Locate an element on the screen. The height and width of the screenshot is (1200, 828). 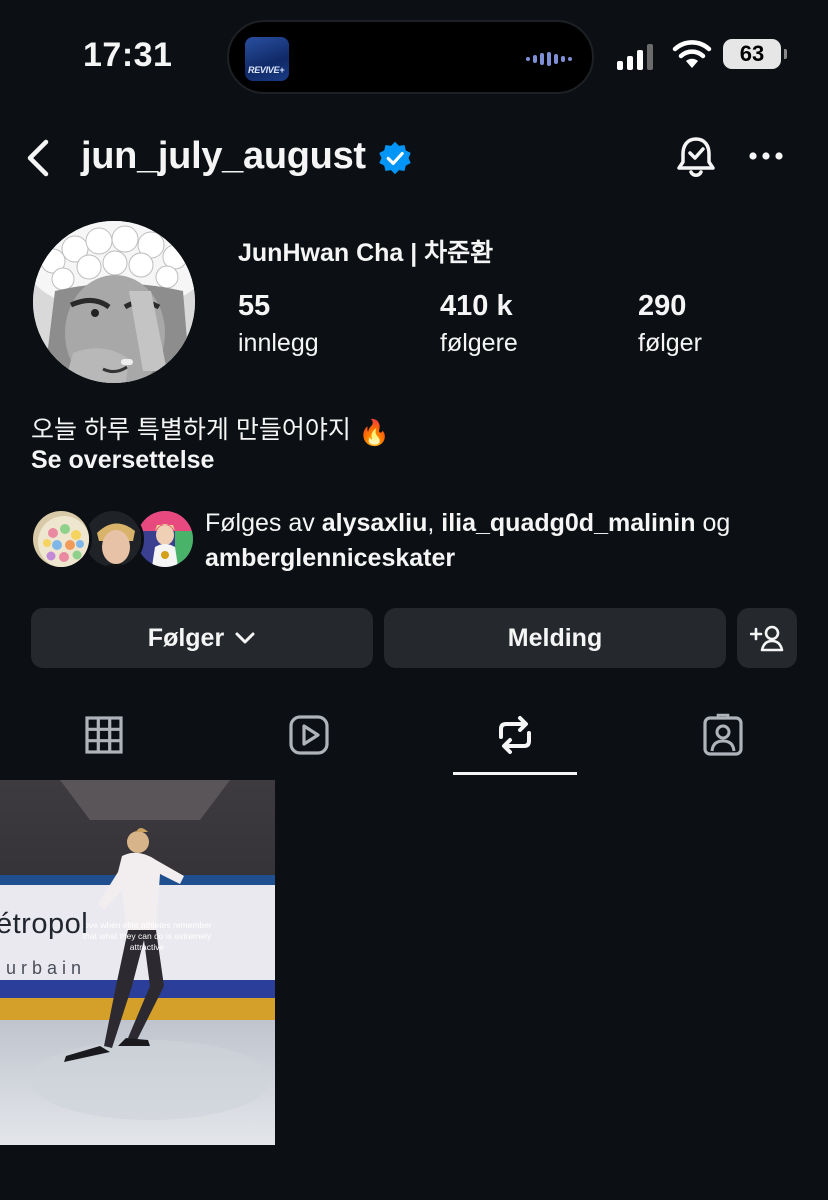
cellular-signal-icon is located at coordinates (635, 56).